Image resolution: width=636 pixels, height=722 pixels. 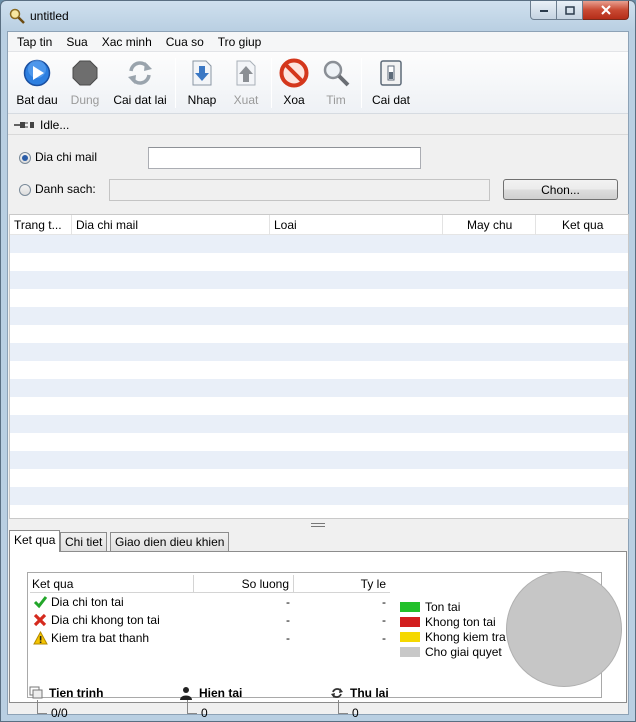 What do you see at coordinates (24, 124) in the screenshot?
I see `plug-icon` at bounding box center [24, 124].